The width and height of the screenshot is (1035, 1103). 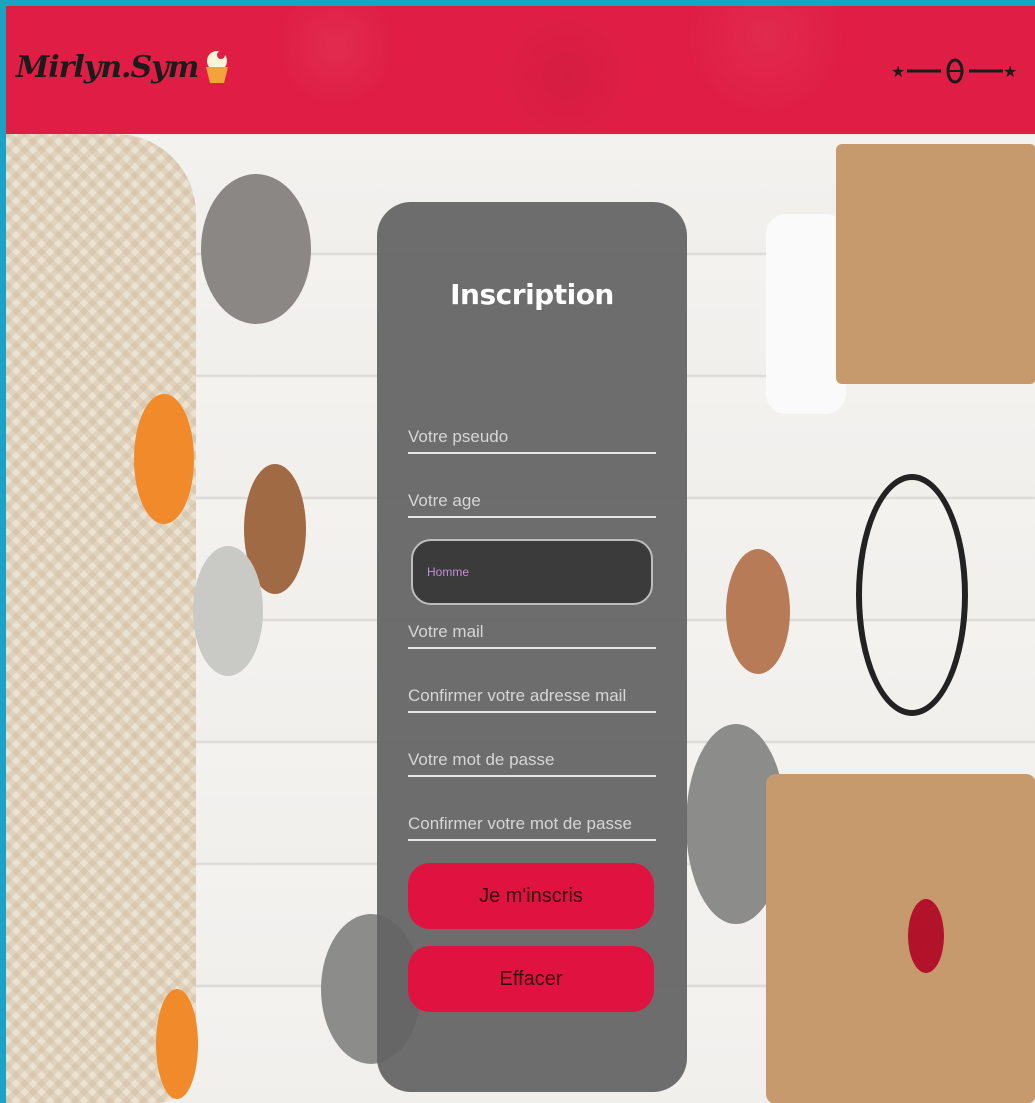 I want to click on milk-glass-image, so click(x=806, y=314).